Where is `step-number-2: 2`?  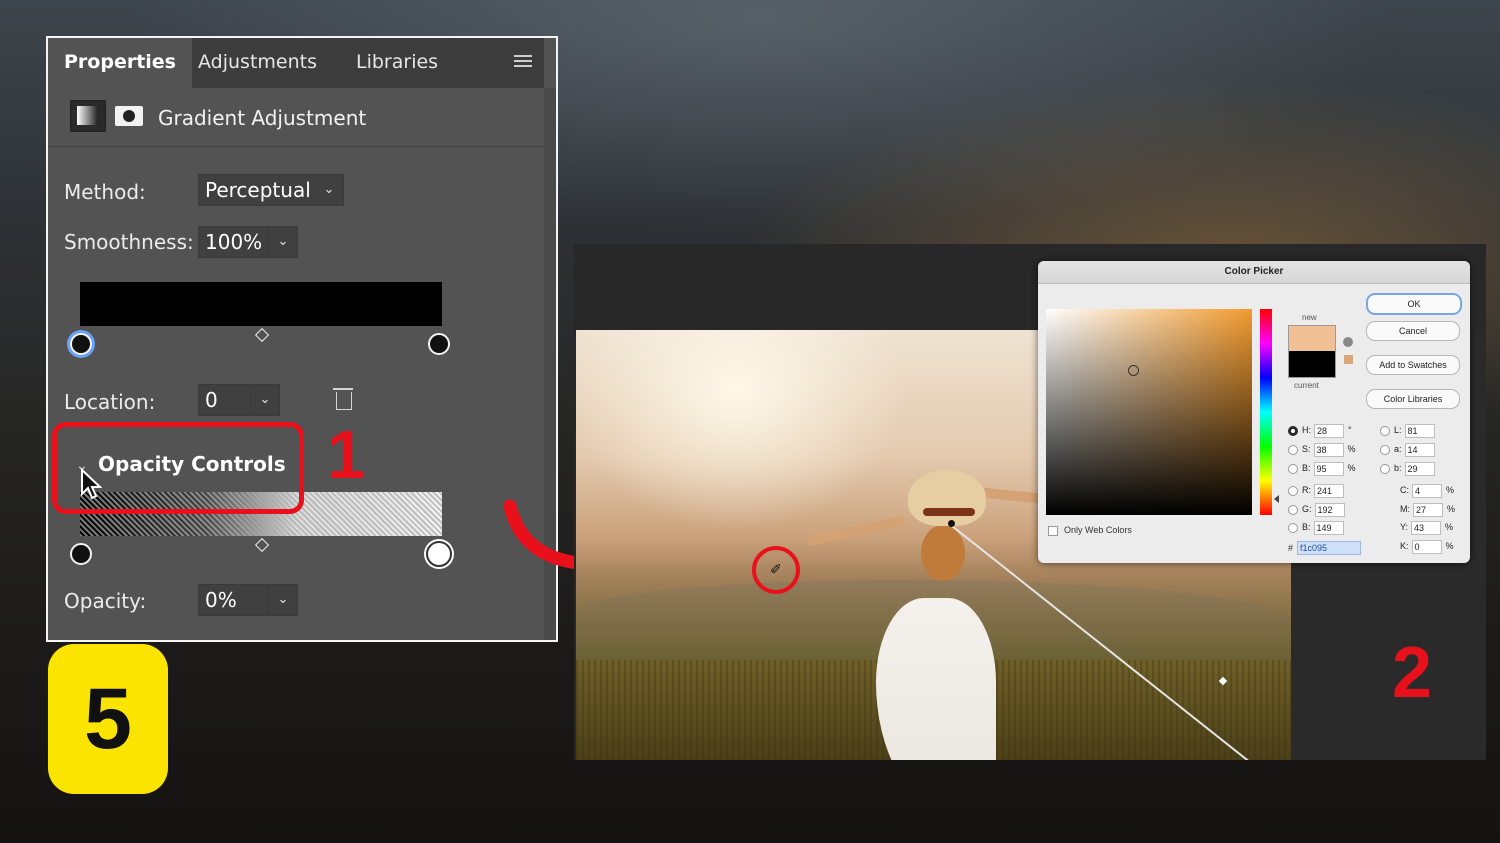
step-number-2: 2 is located at coordinates (1412, 673).